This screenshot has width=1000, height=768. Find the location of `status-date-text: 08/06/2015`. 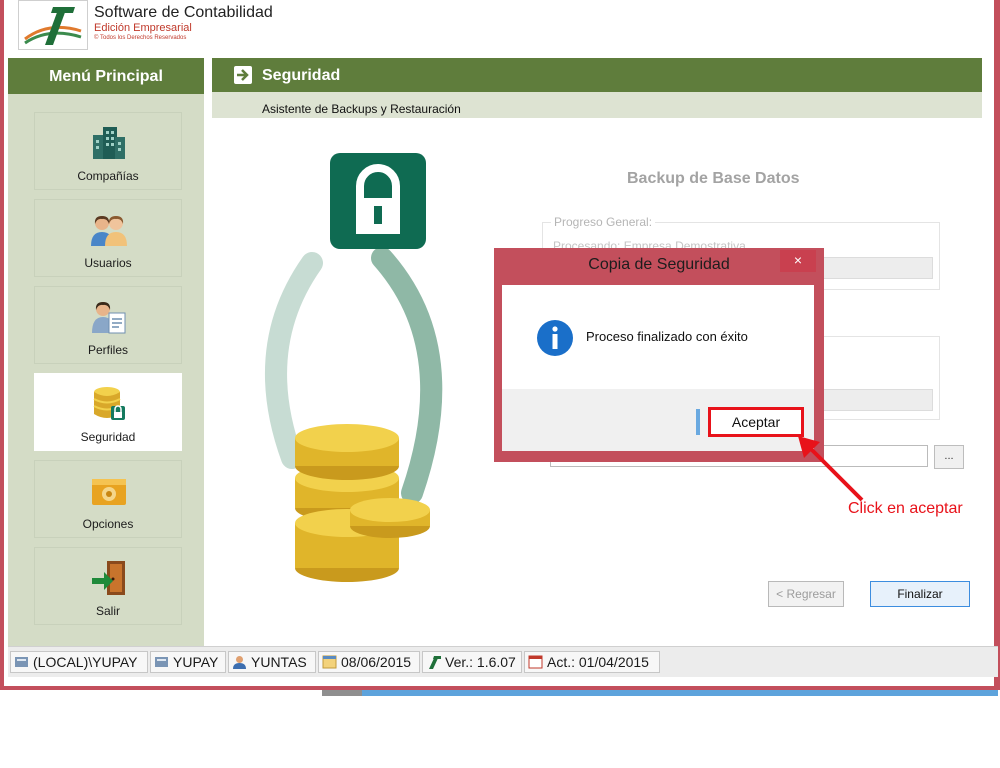

status-date-text: 08/06/2015 is located at coordinates (376, 662).